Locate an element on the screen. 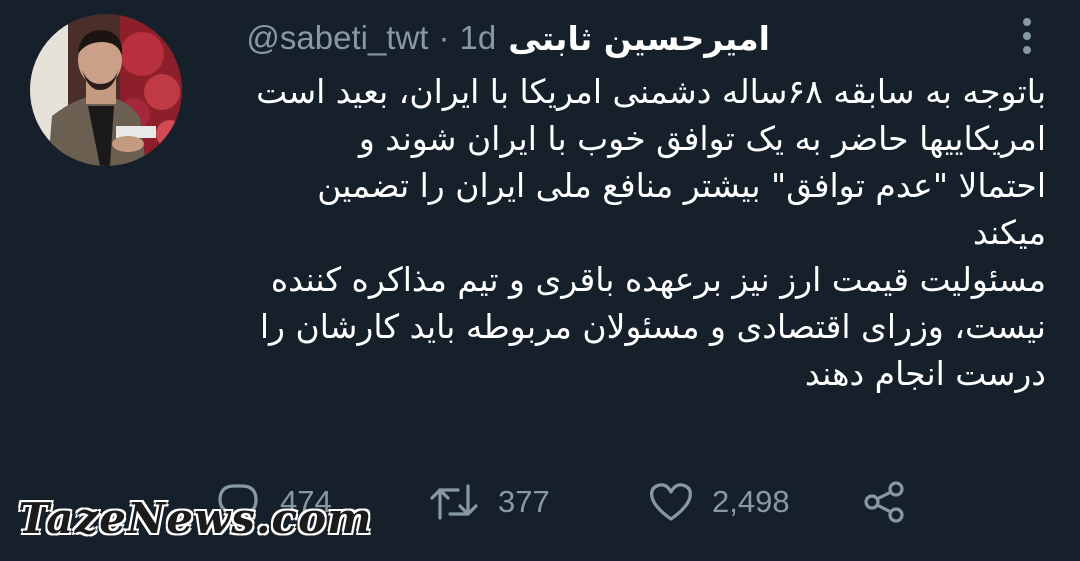 The width and height of the screenshot is (1080, 561). author-meta: @sabeti_twt · 1d is located at coordinates (371, 38).